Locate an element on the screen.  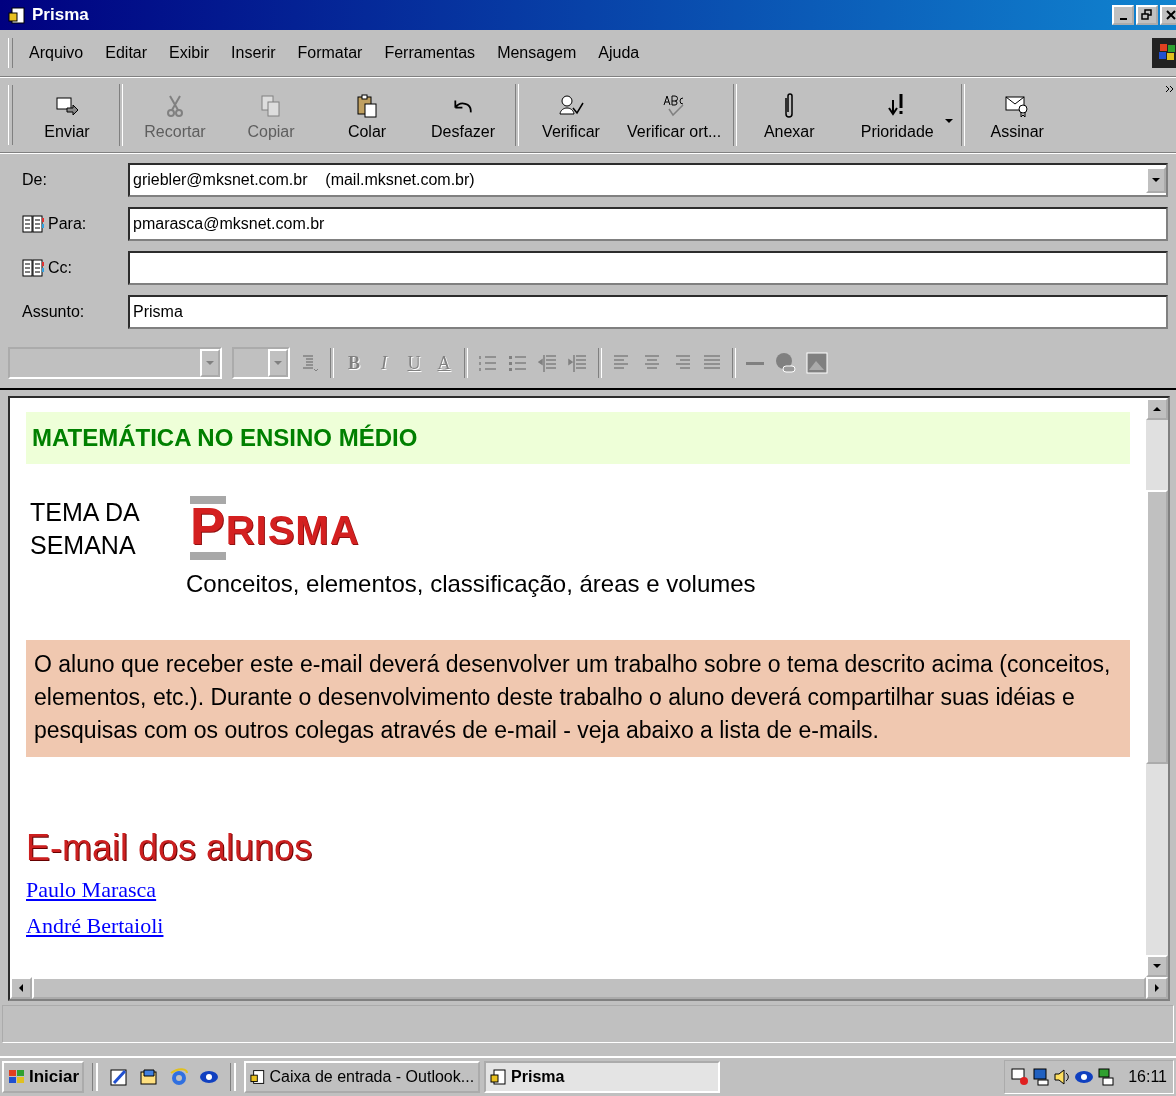
up-arrow-icon is located at coordinates (1157, 409).